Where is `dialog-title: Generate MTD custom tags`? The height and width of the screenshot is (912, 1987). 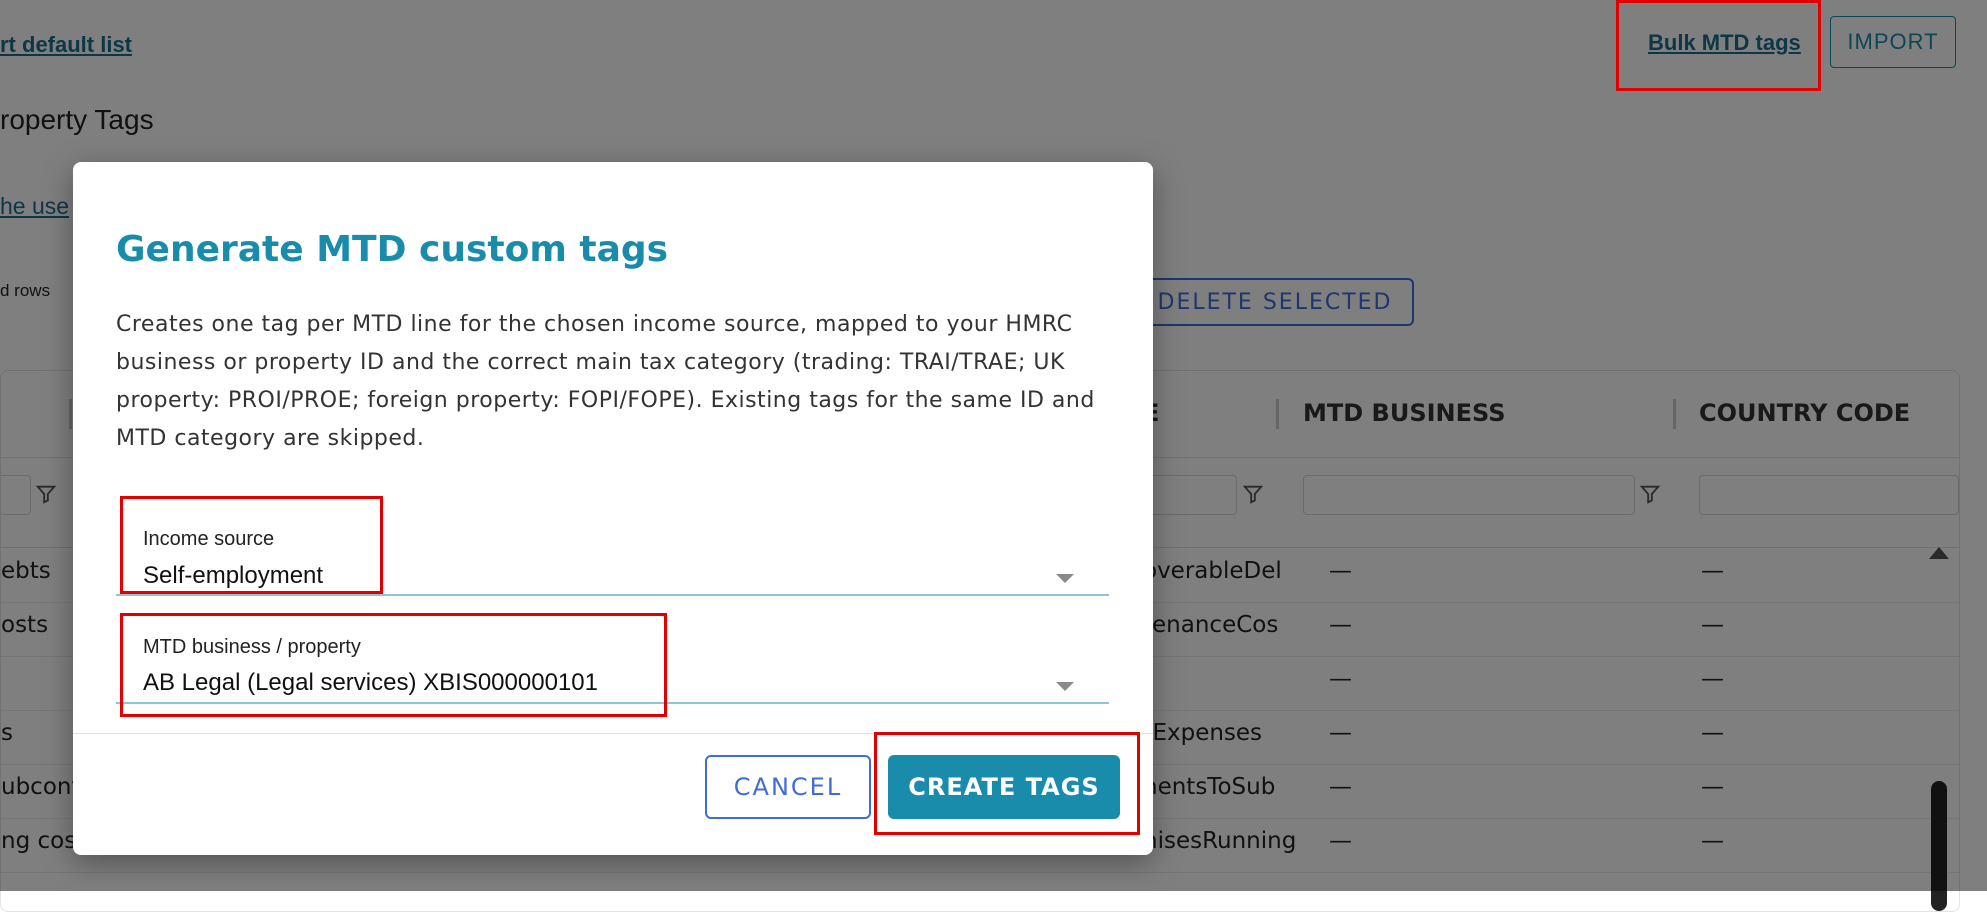
dialog-title: Generate MTD custom tags is located at coordinates (392, 249).